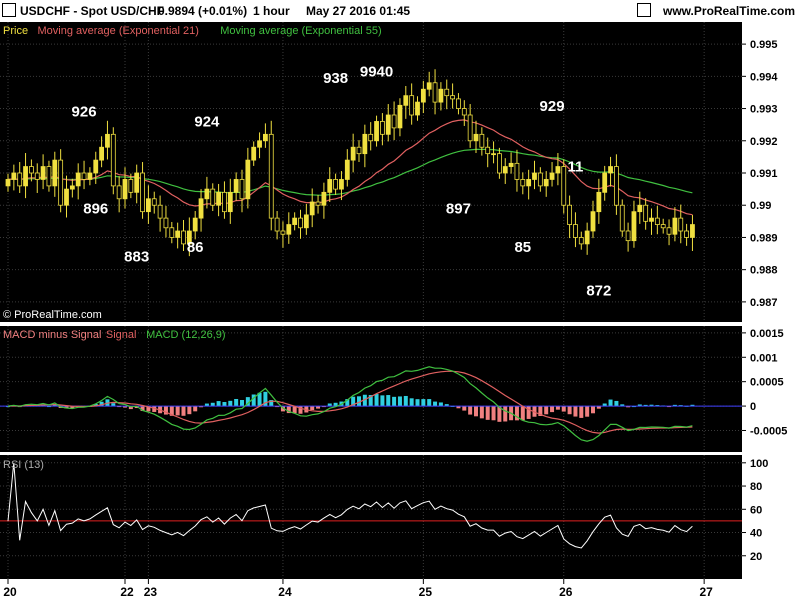  Describe the element at coordinates (764, 303) in the screenshot. I see `price-axis-tick-label: 0.987` at that location.